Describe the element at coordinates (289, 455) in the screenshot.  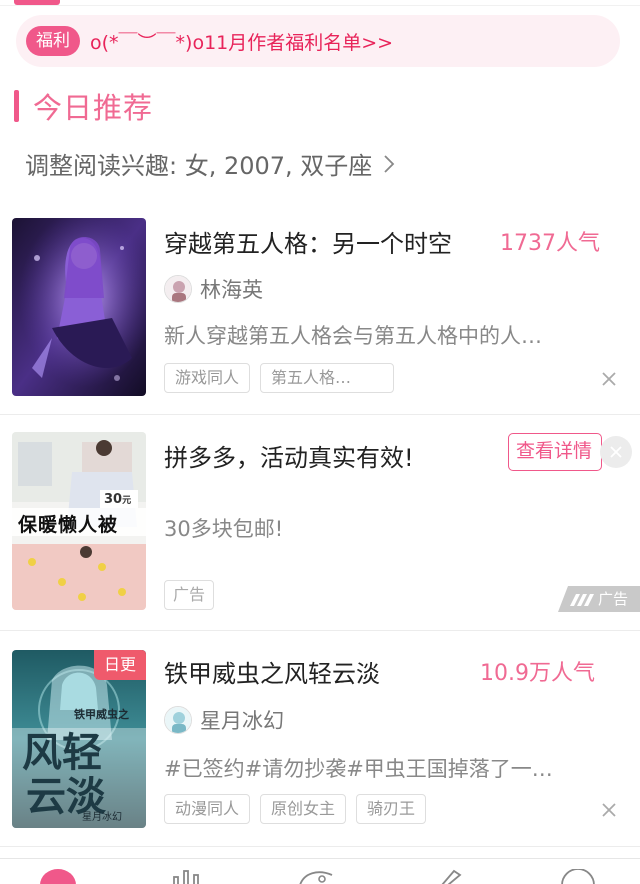
I see `ad-title: 拼多多，活动真实有效!` at that location.